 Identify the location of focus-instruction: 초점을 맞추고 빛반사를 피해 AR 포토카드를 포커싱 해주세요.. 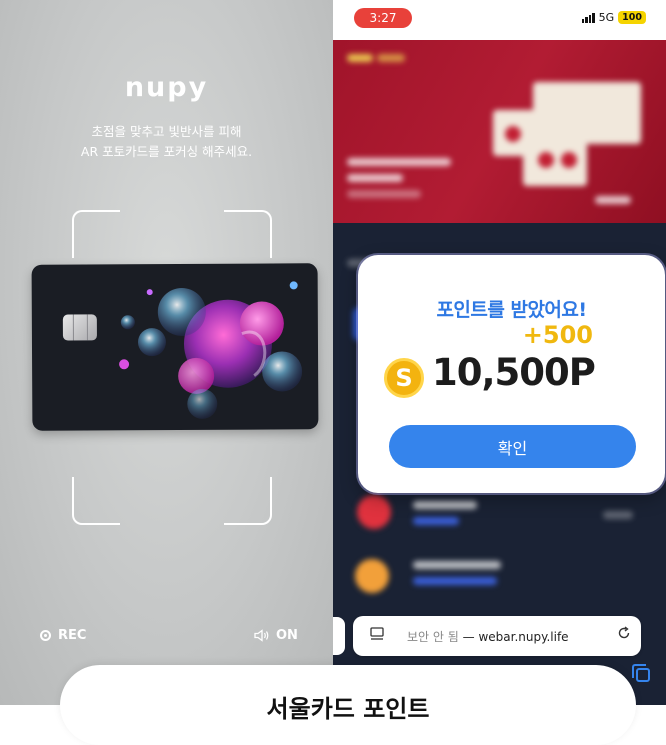
(166, 142).